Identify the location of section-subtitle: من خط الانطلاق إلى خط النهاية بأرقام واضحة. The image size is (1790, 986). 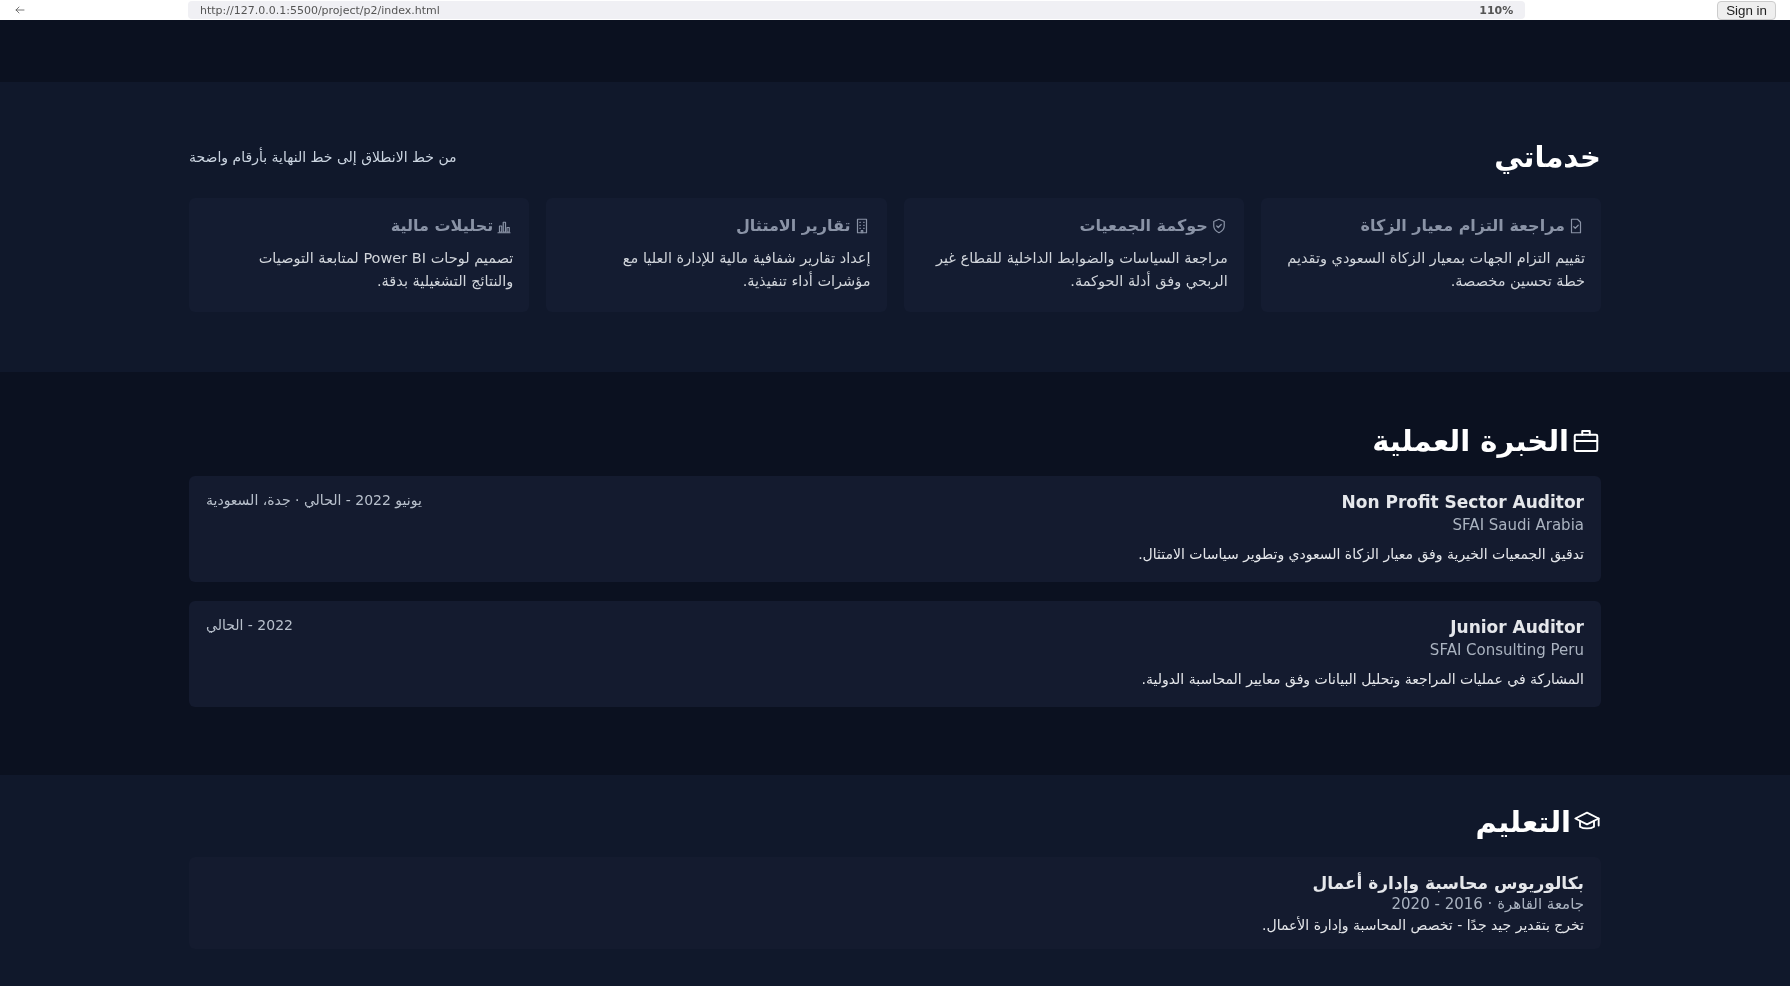
(323, 157).